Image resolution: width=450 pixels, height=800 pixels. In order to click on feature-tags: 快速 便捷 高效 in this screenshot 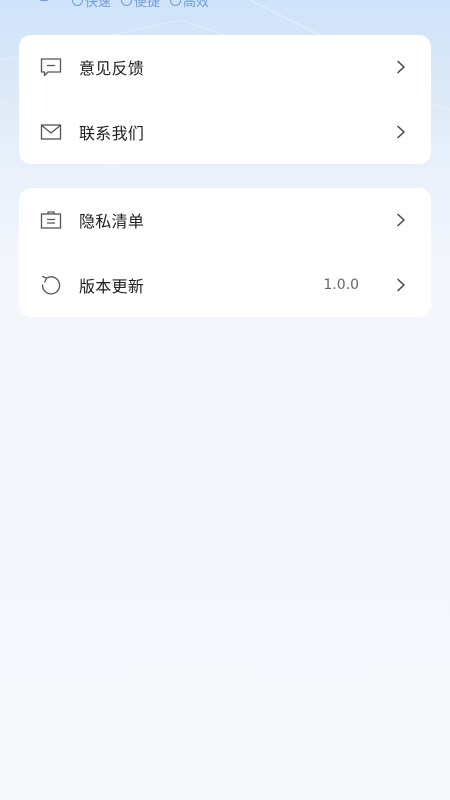, I will do `click(124, 5)`.